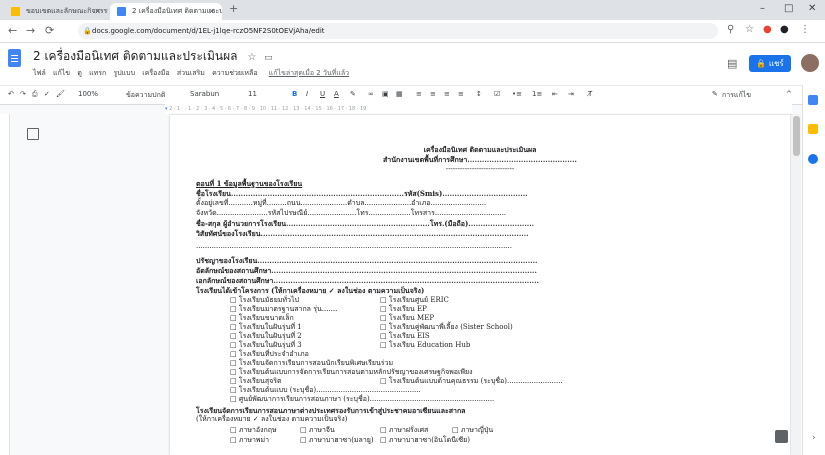  I want to click on checkbox-item: □ โรงเรียนขนาดเล็ก, so click(262, 318).